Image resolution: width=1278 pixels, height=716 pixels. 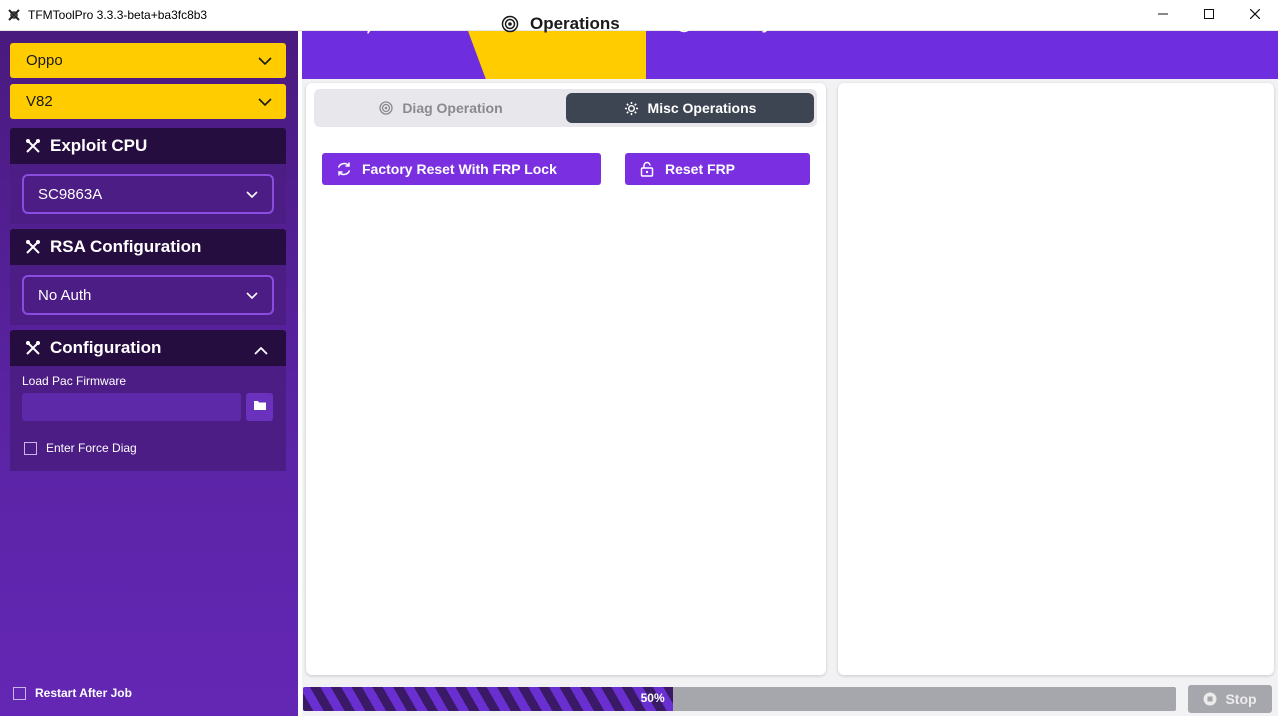 I want to click on tab-operations-label: Operations, so click(x=575, y=23).